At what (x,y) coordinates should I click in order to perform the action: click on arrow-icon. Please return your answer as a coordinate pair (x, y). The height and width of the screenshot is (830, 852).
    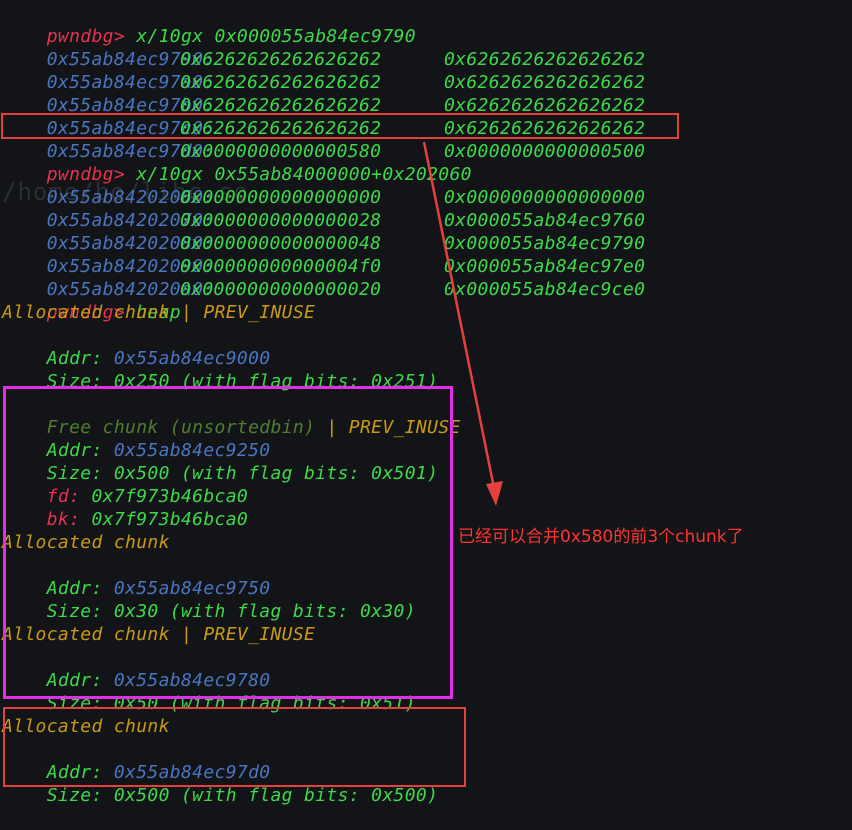
    Looking at the image, I should click on (462, 323).